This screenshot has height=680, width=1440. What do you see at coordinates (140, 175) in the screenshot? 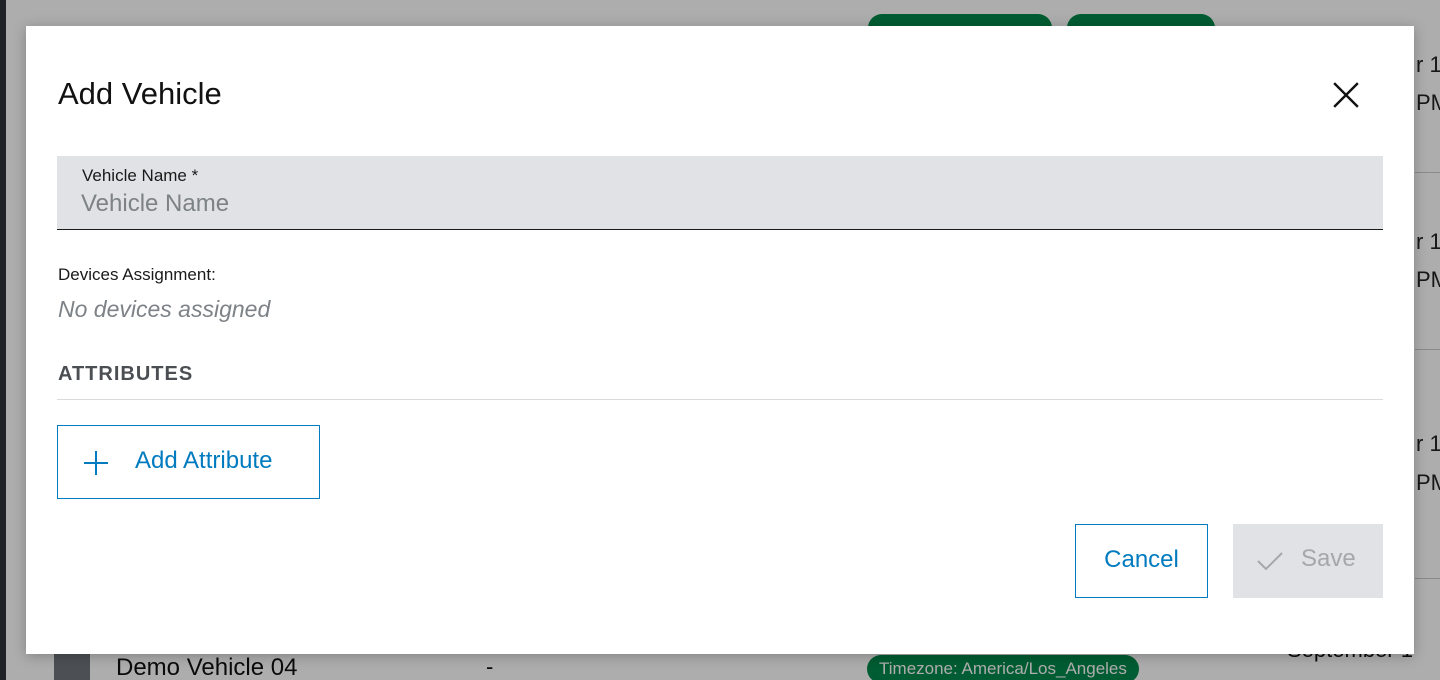
I see `vehicle-name-label: Vehicle Name *` at bounding box center [140, 175].